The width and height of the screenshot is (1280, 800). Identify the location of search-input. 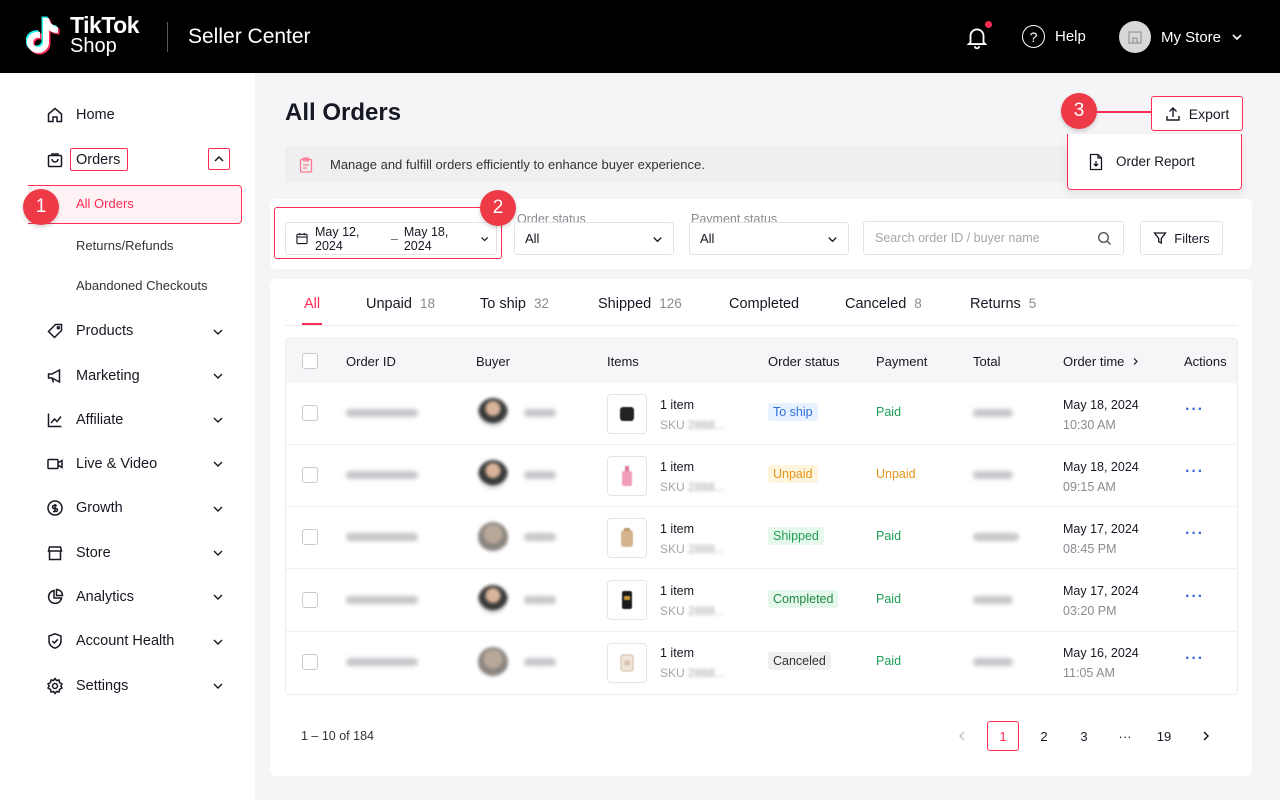
(974, 238).